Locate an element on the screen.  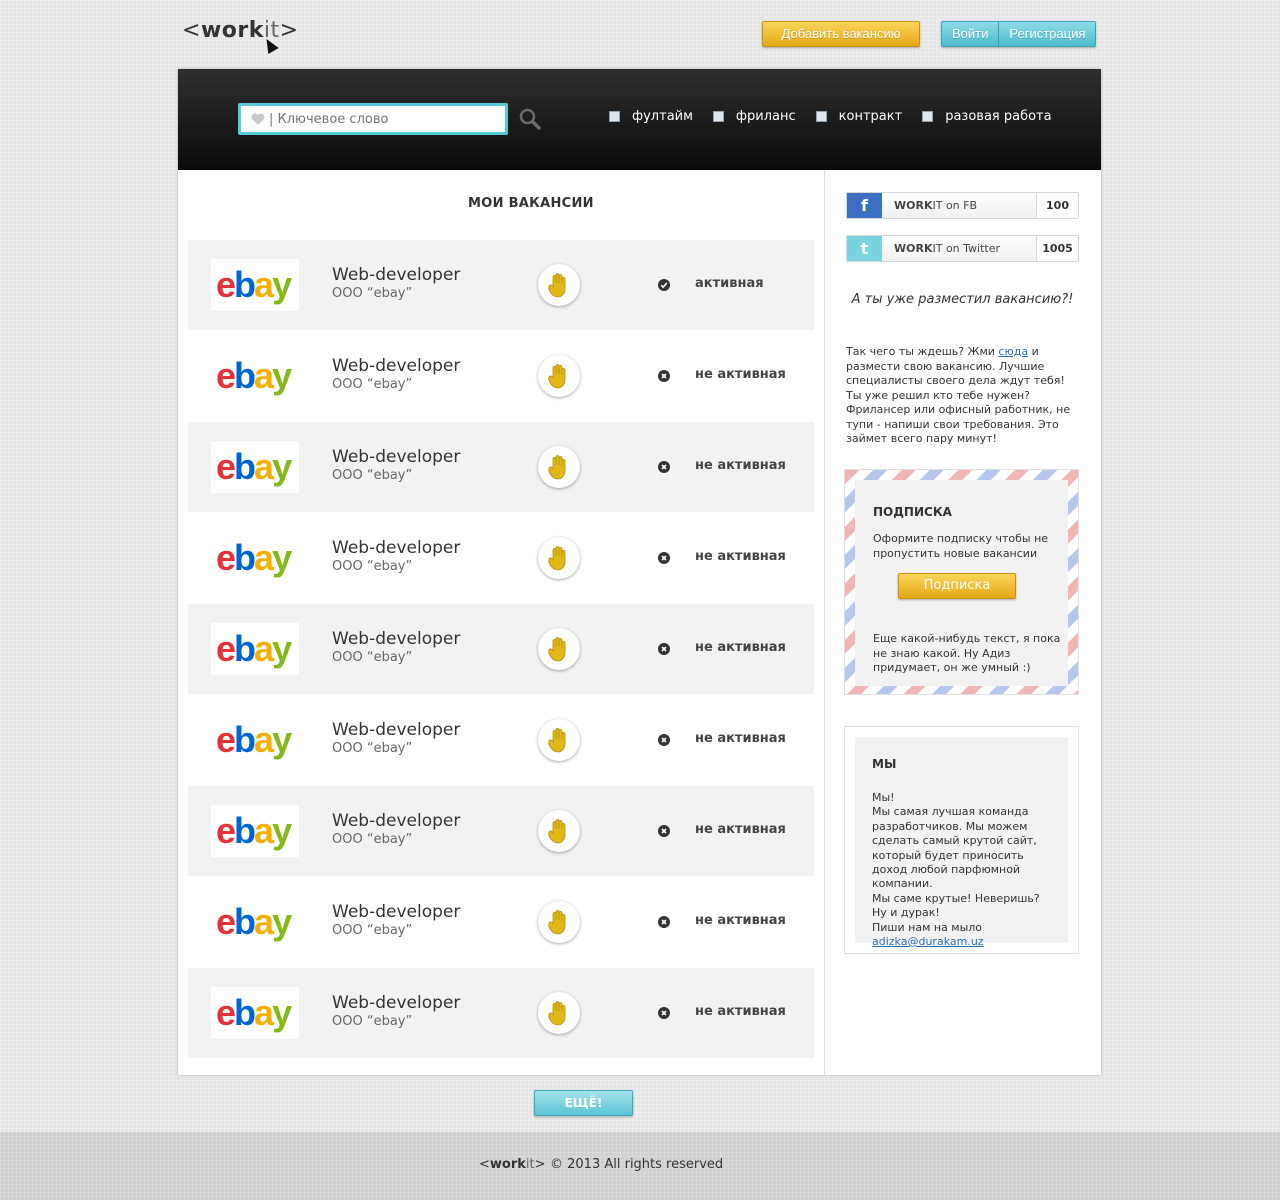
login-button: Войти is located at coordinates (970, 34).